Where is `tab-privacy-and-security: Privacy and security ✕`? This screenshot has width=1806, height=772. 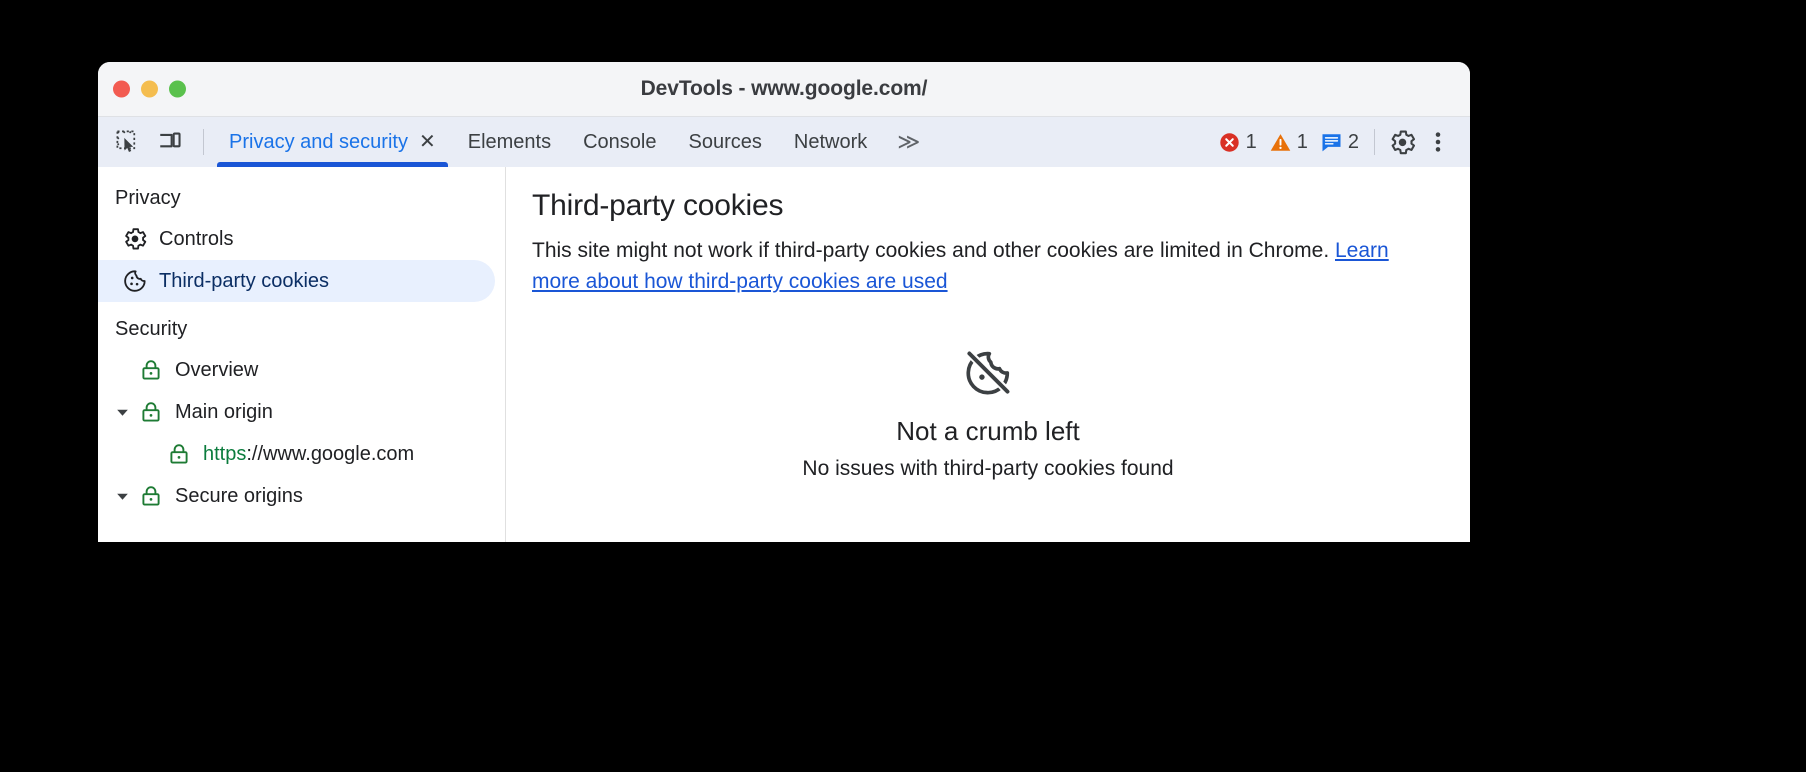 tab-privacy-and-security: Privacy and security ✕ is located at coordinates (332, 142).